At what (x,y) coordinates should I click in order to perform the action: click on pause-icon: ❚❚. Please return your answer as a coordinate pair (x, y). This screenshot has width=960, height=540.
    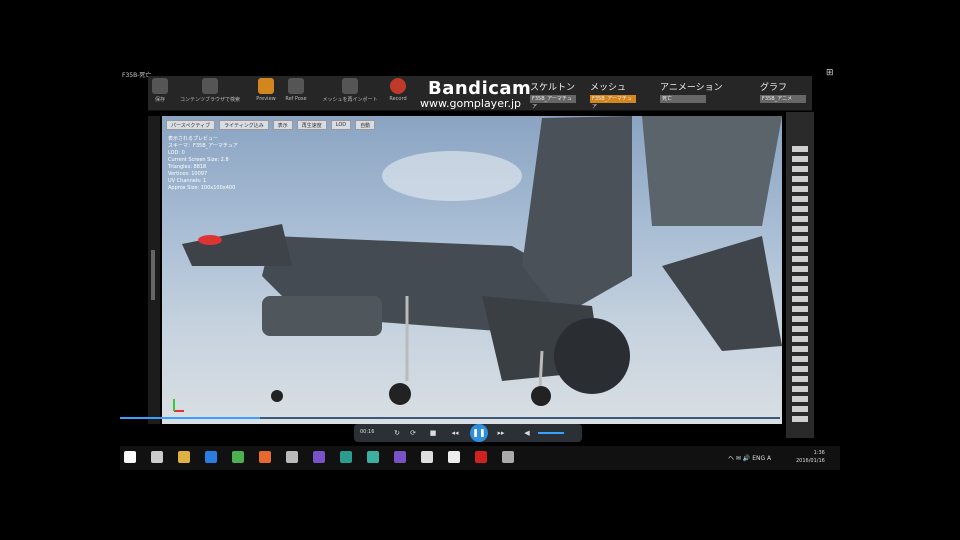
    Looking at the image, I should click on (479, 433).